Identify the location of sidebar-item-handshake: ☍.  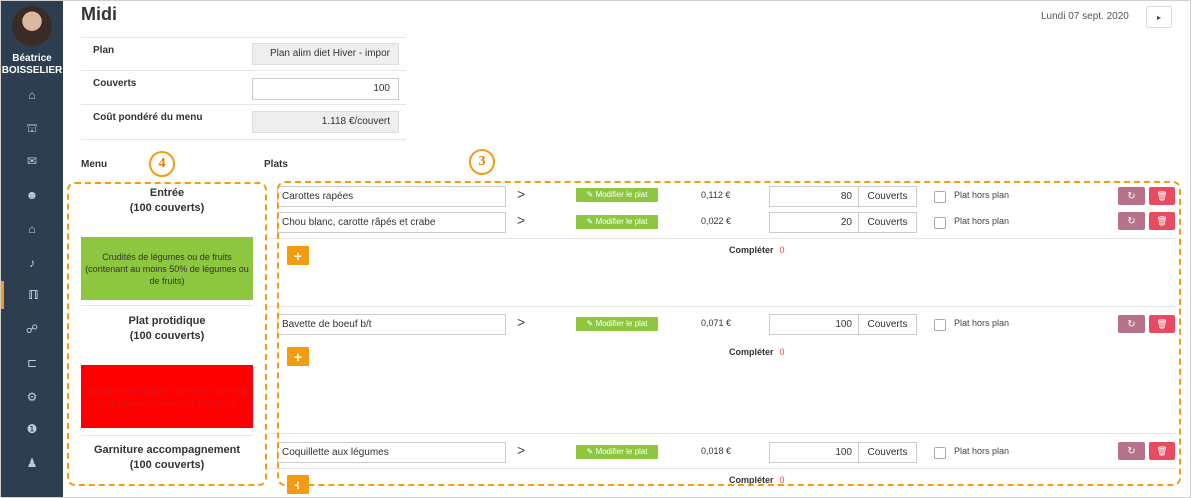
(32, 329).